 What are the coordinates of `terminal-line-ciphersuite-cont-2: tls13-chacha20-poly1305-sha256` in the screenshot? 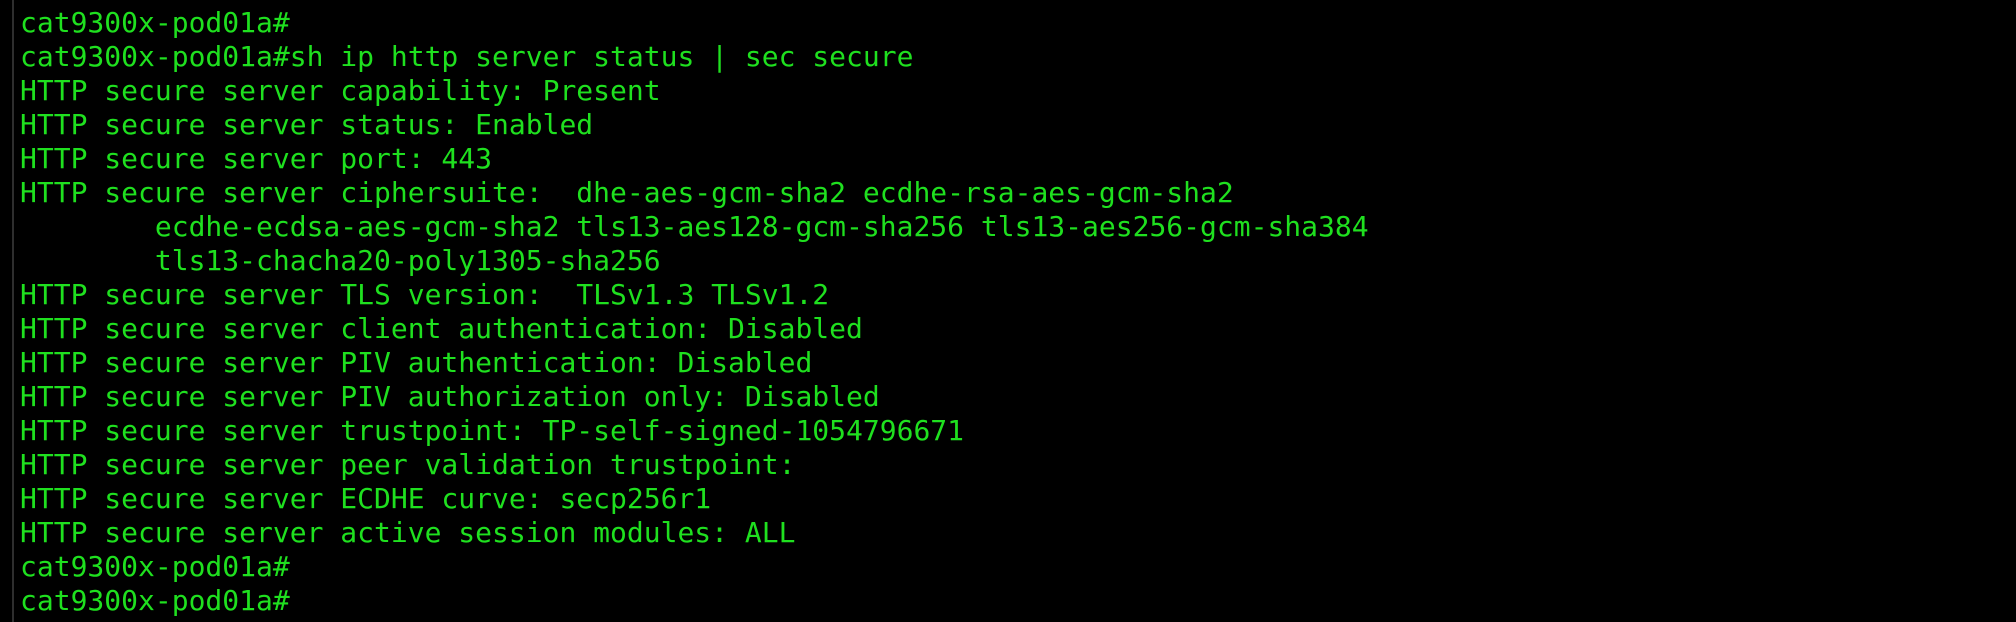 It's located at (340, 260).